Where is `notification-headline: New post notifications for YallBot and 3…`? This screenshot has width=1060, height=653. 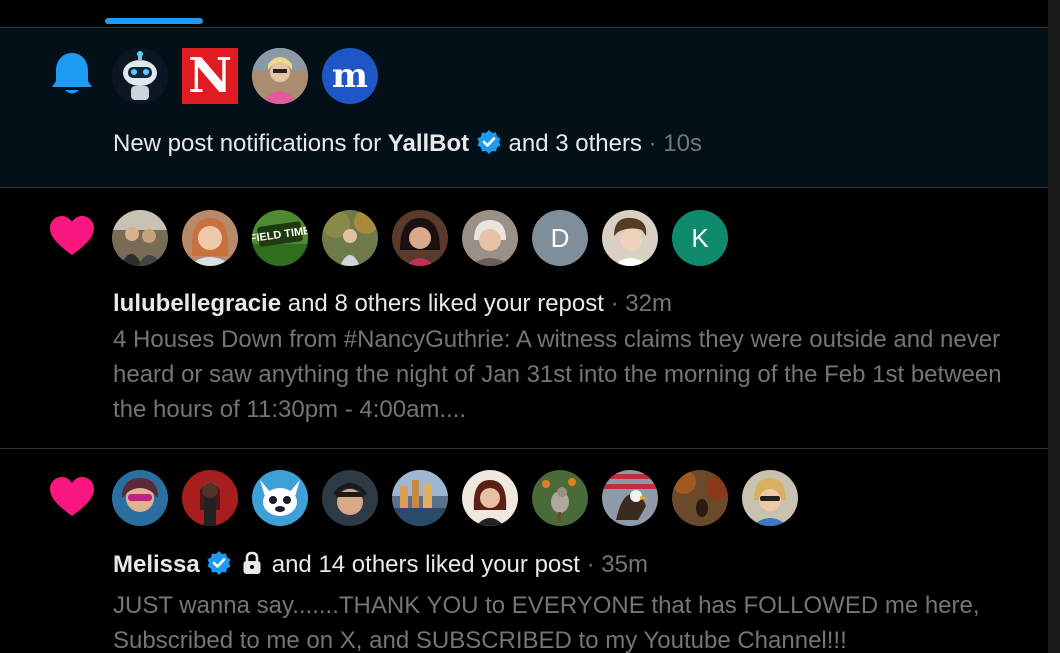 notification-headline: New post notifications for YallBot and 3… is located at coordinates (407, 144).